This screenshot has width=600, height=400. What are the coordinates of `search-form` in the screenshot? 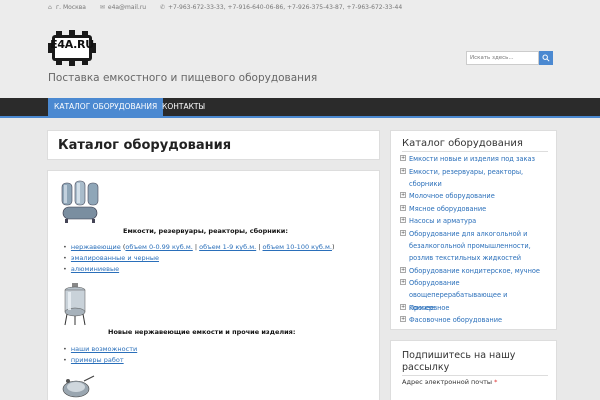 It's located at (509, 58).